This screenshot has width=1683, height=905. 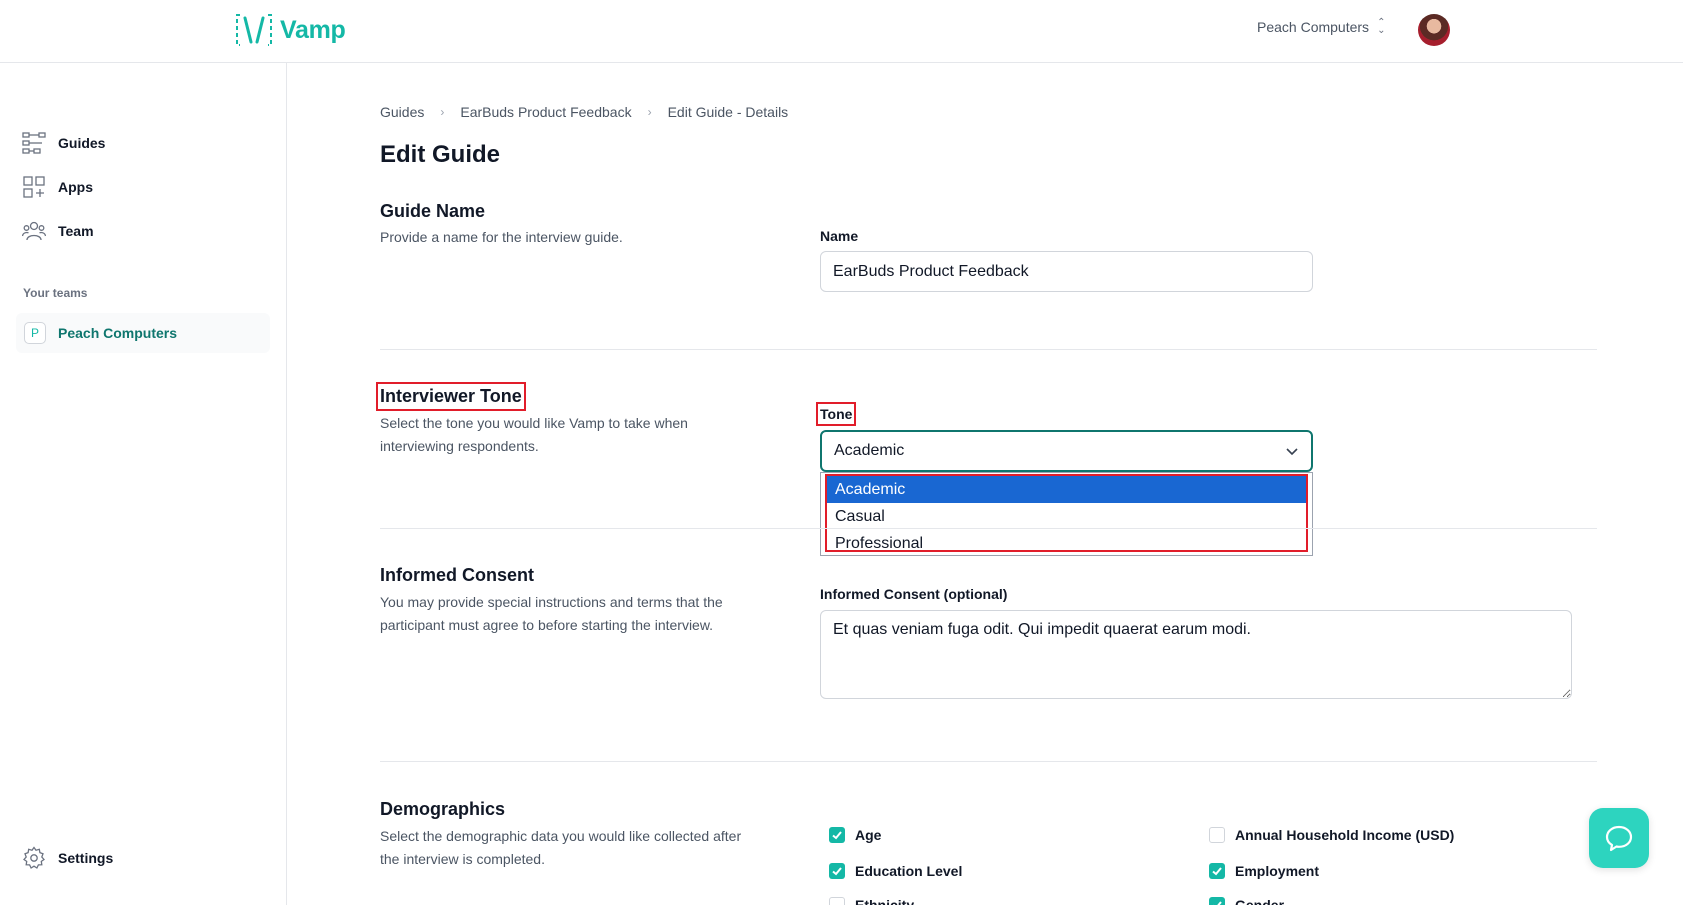 I want to click on guide-name-input, so click(x=1066, y=271).